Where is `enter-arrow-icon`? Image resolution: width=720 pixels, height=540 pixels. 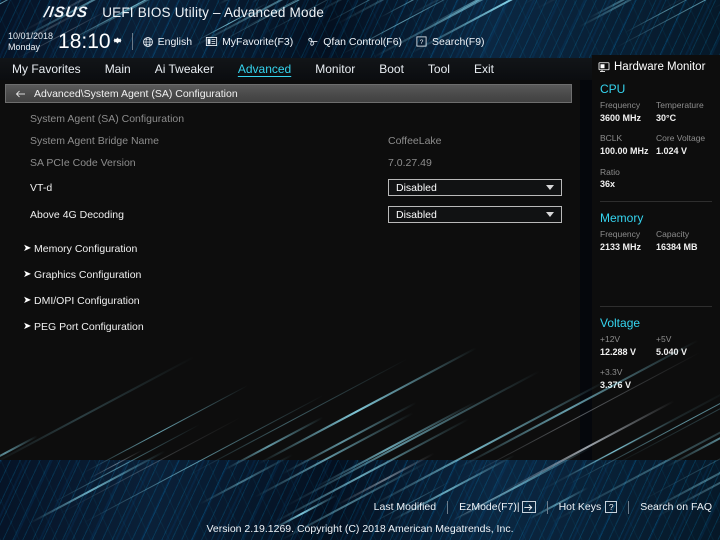
enter-arrow-icon is located at coordinates (528, 507).